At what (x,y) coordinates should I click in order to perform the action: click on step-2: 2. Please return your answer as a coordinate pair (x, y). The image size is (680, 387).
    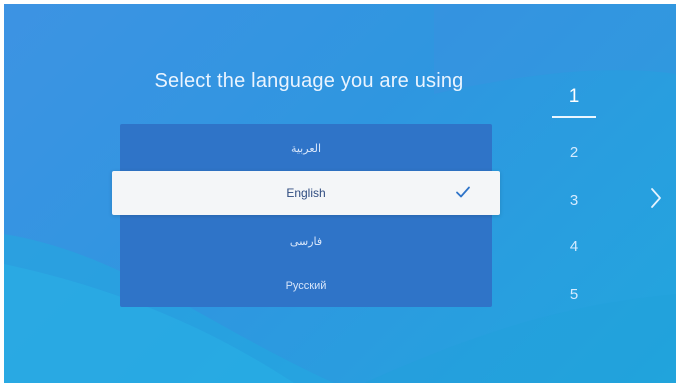
    Looking at the image, I should click on (574, 152).